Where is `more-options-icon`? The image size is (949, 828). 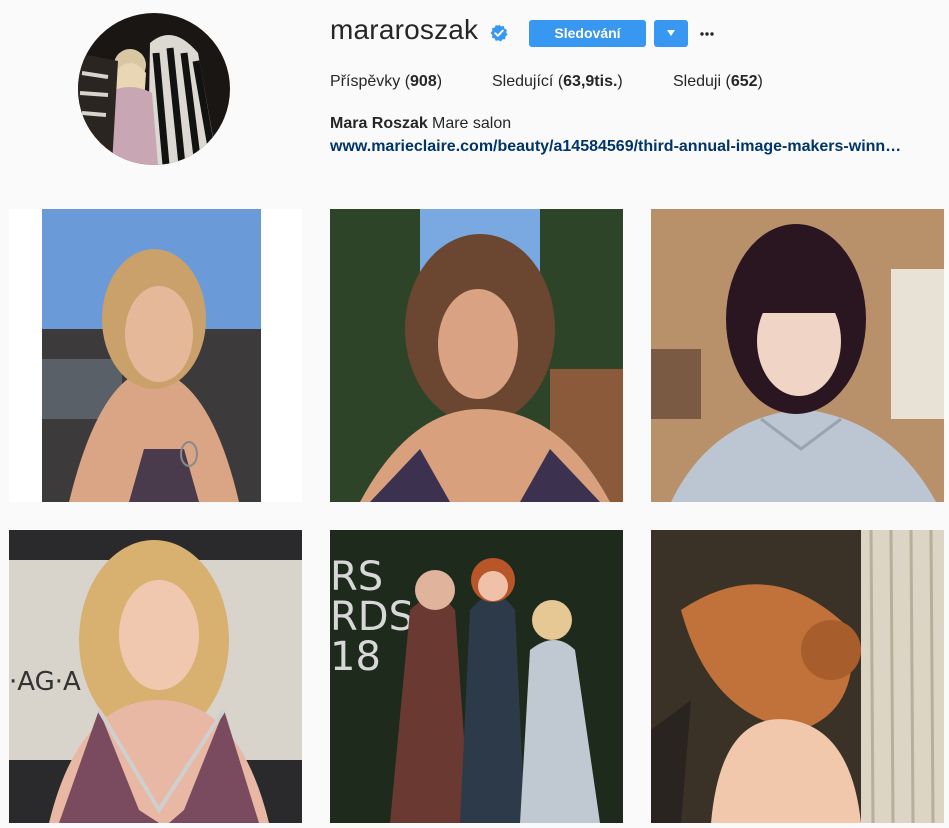 more-options-icon is located at coordinates (707, 34).